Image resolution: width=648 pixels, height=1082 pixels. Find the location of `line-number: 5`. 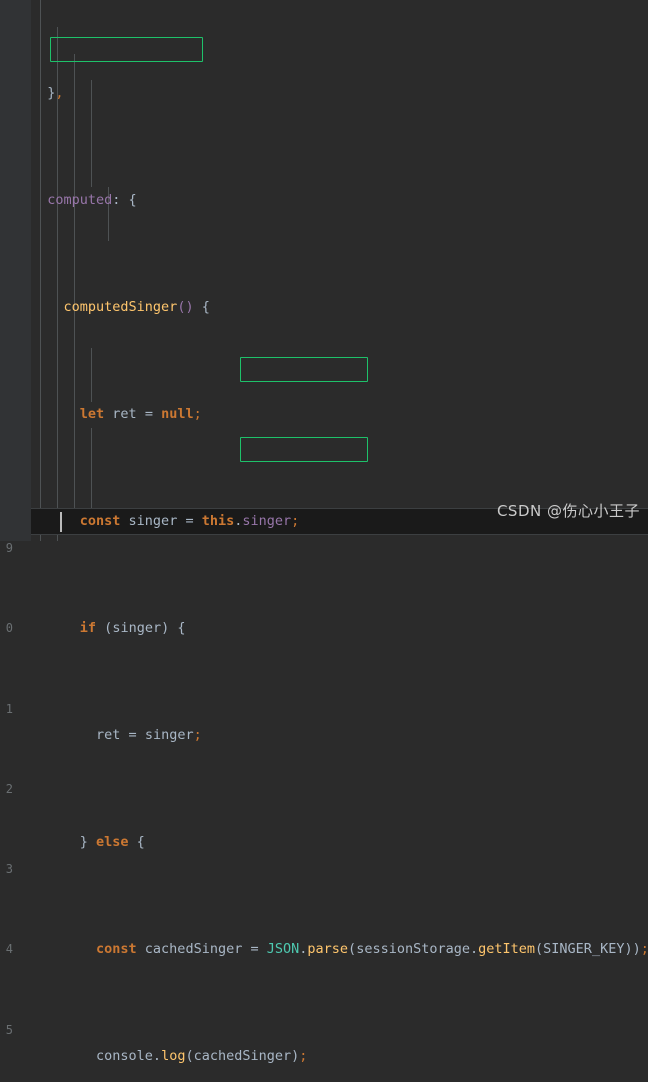

line-number: 5 is located at coordinates (9, 1029).